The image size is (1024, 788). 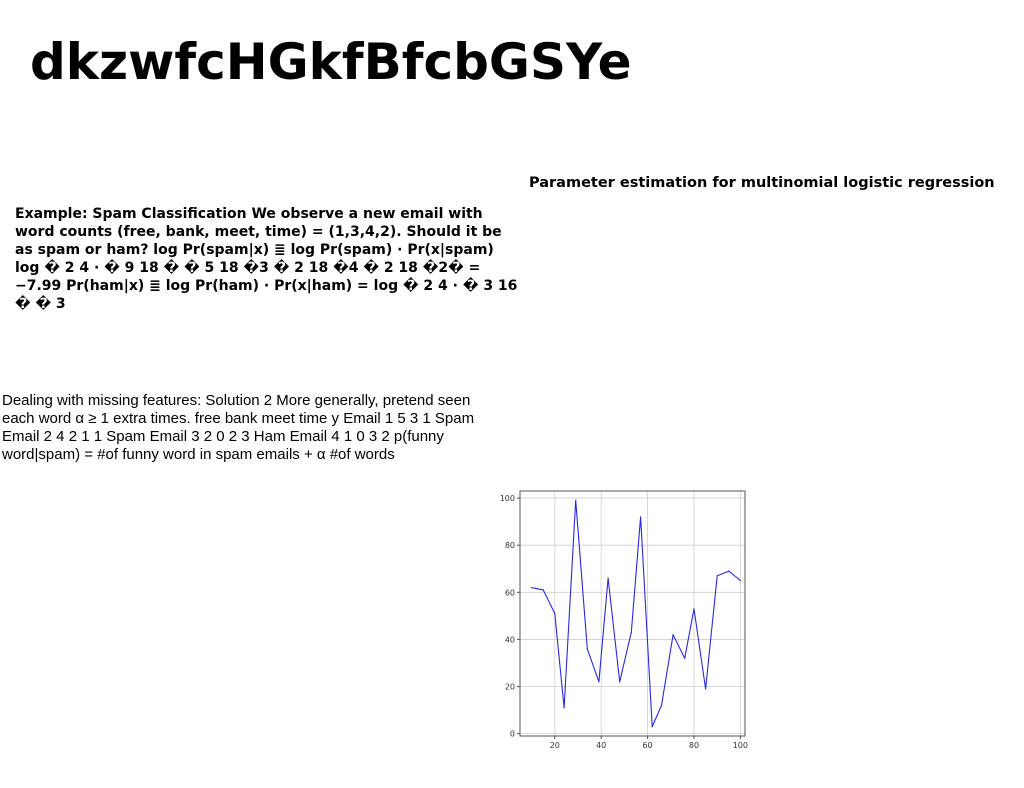 I want to click on y-tick-label: 0, so click(x=512, y=734).